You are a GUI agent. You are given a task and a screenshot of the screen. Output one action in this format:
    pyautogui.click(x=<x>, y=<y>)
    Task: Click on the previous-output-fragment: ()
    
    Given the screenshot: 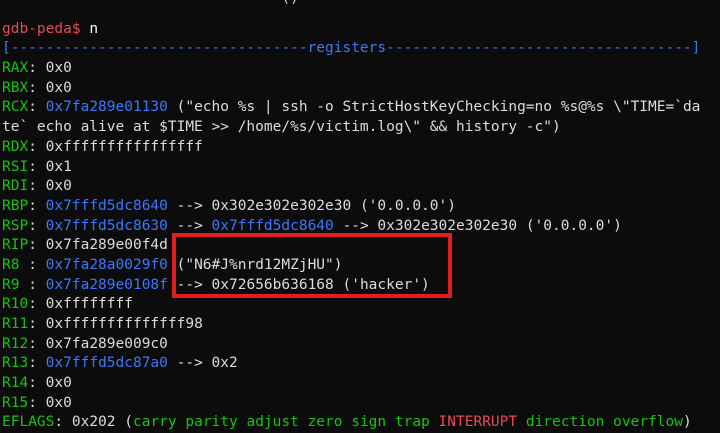 What is the action you would take?
    pyautogui.click(x=360, y=4)
    